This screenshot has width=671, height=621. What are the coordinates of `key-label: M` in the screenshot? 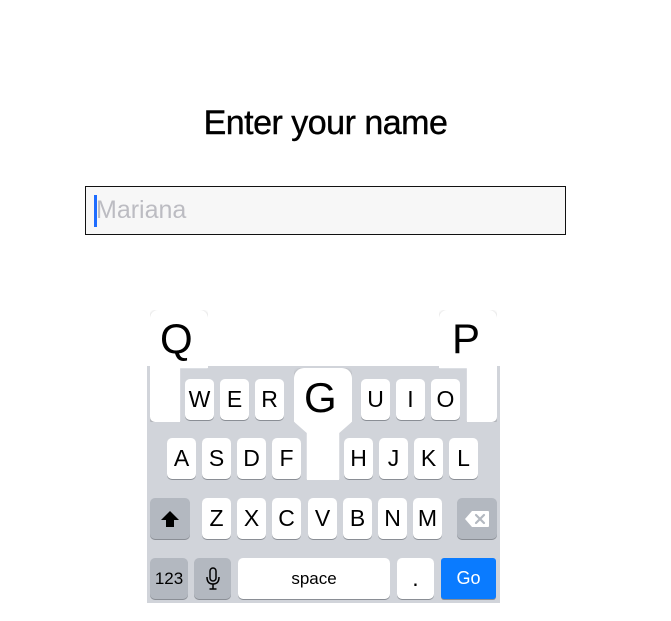 It's located at (427, 518).